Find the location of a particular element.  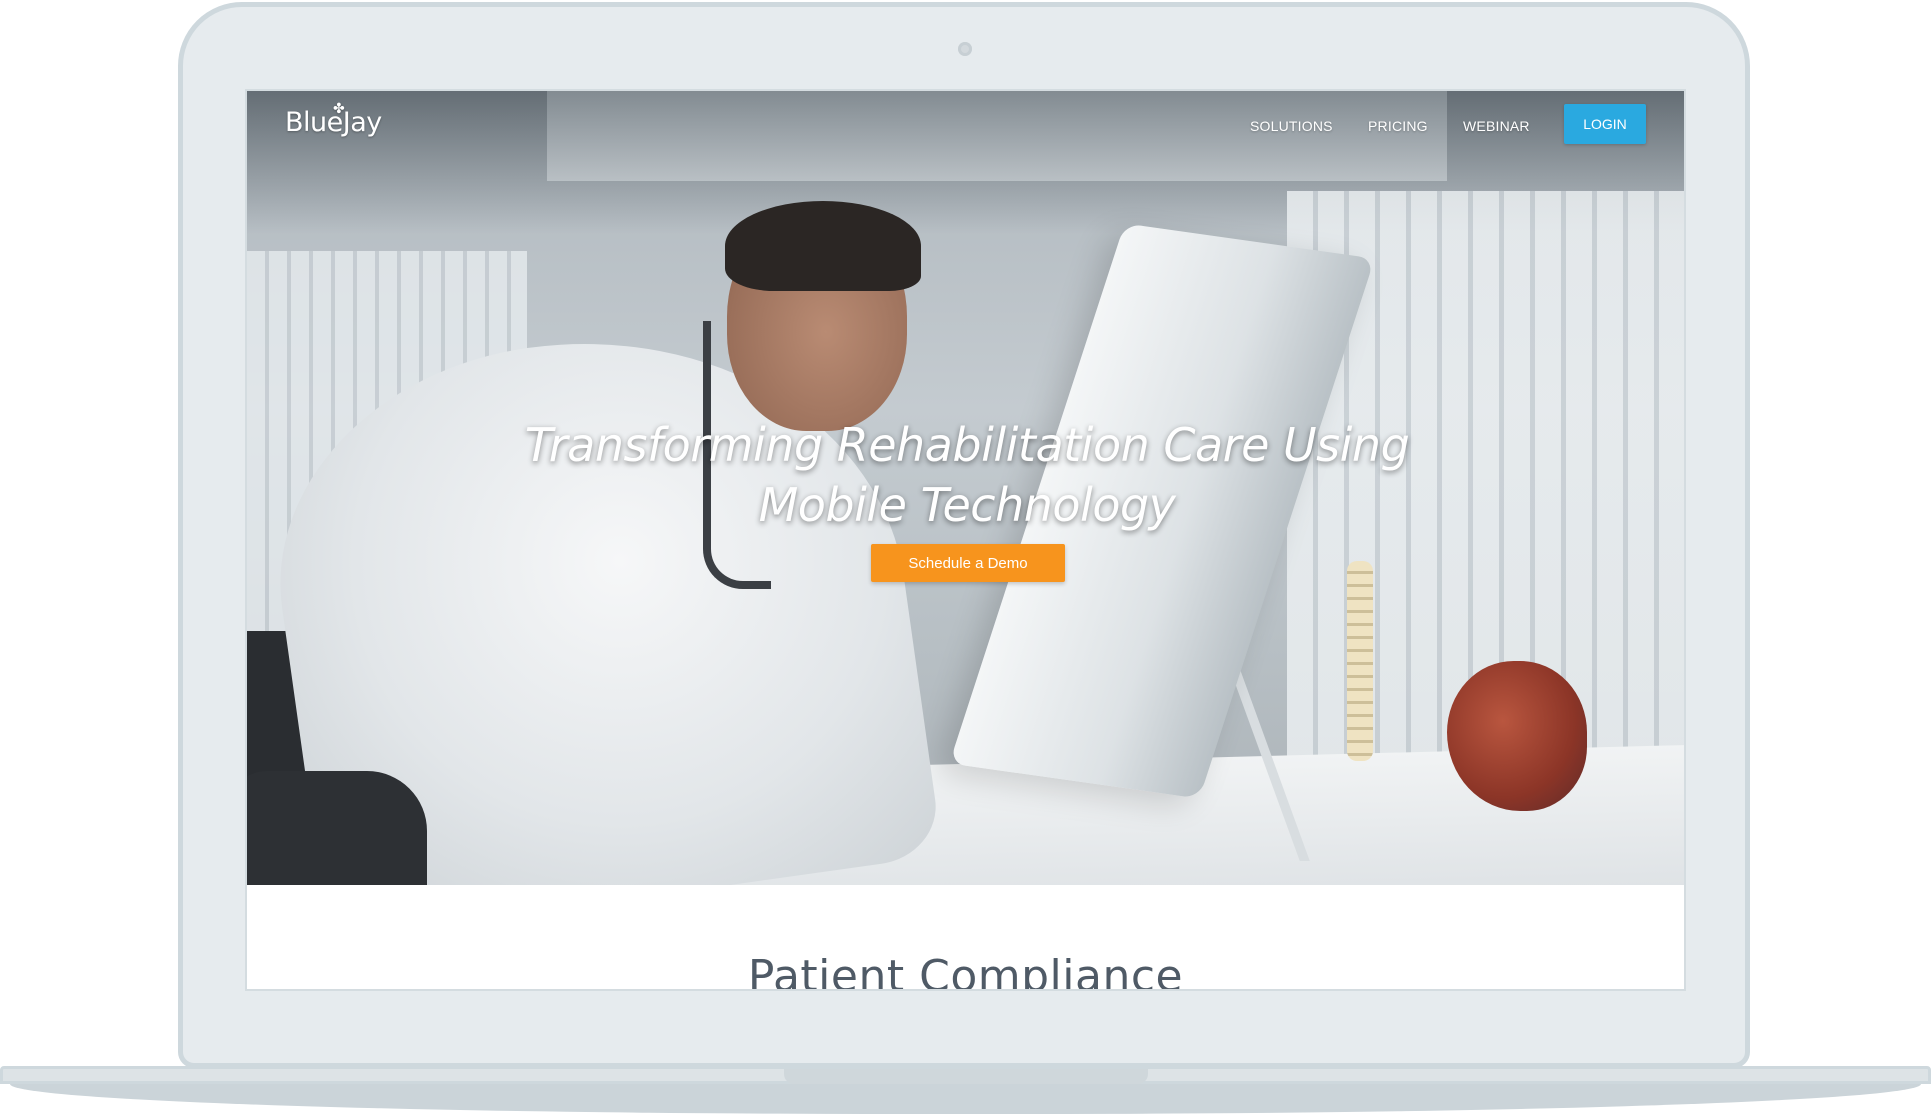

logo: BlueJay ✤ is located at coordinates (333, 119).